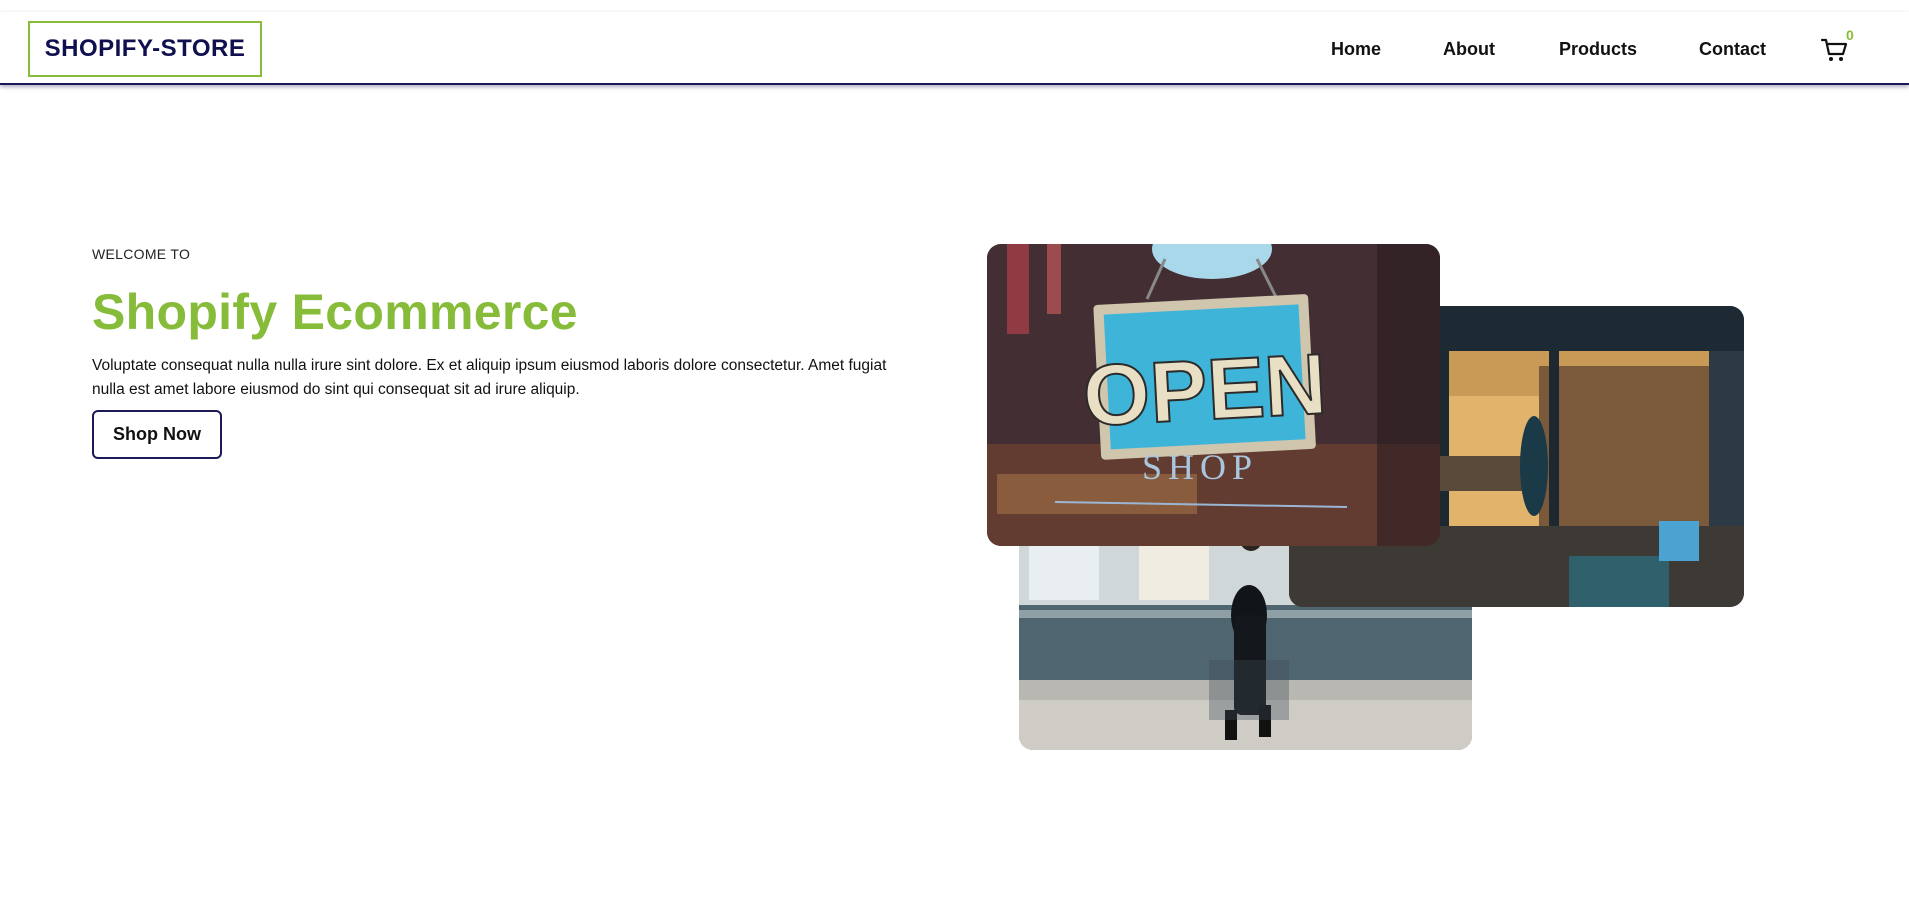  I want to click on svg-text: SHOP, so click(1200, 467).